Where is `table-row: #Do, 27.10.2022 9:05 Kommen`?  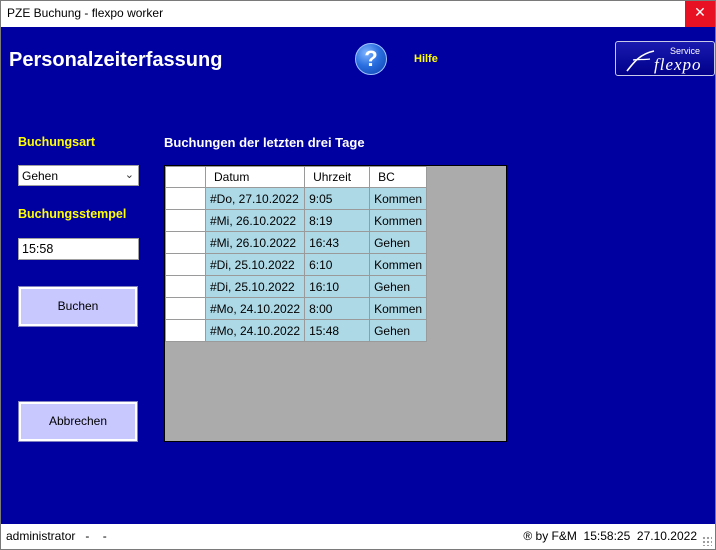 table-row: #Do, 27.10.2022 9:05 Kommen is located at coordinates (296, 198).